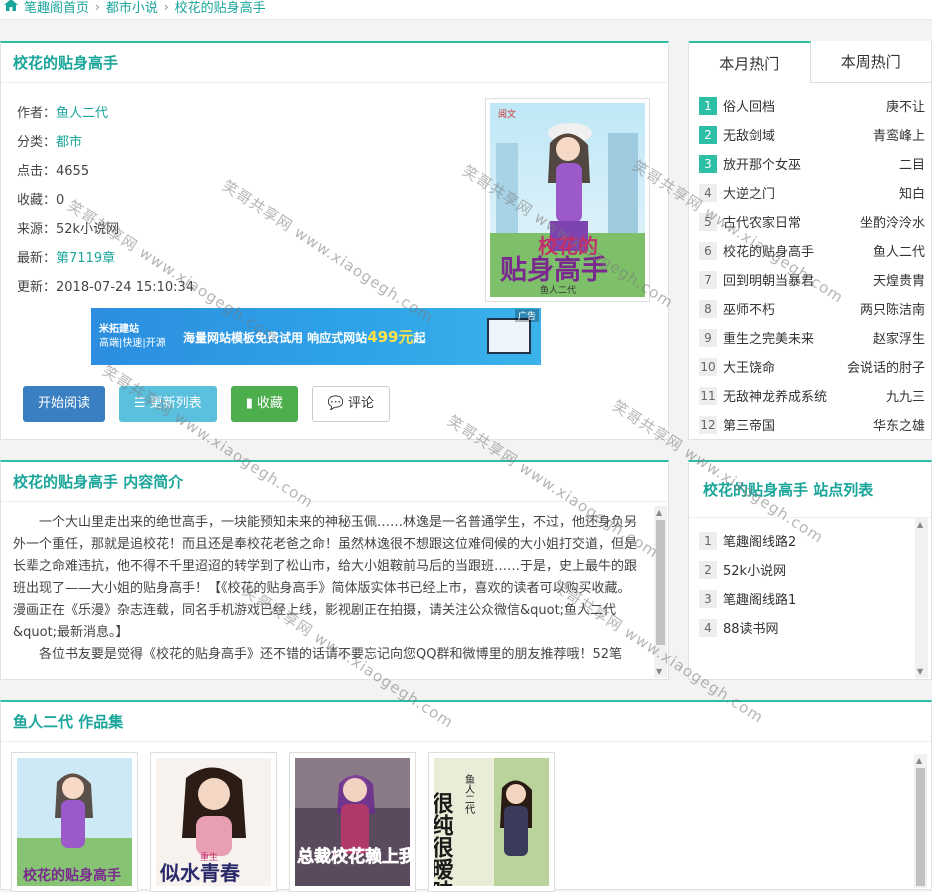  I want to click on list-item: 10 大王饶命 会说话的肘子, so click(815, 366).